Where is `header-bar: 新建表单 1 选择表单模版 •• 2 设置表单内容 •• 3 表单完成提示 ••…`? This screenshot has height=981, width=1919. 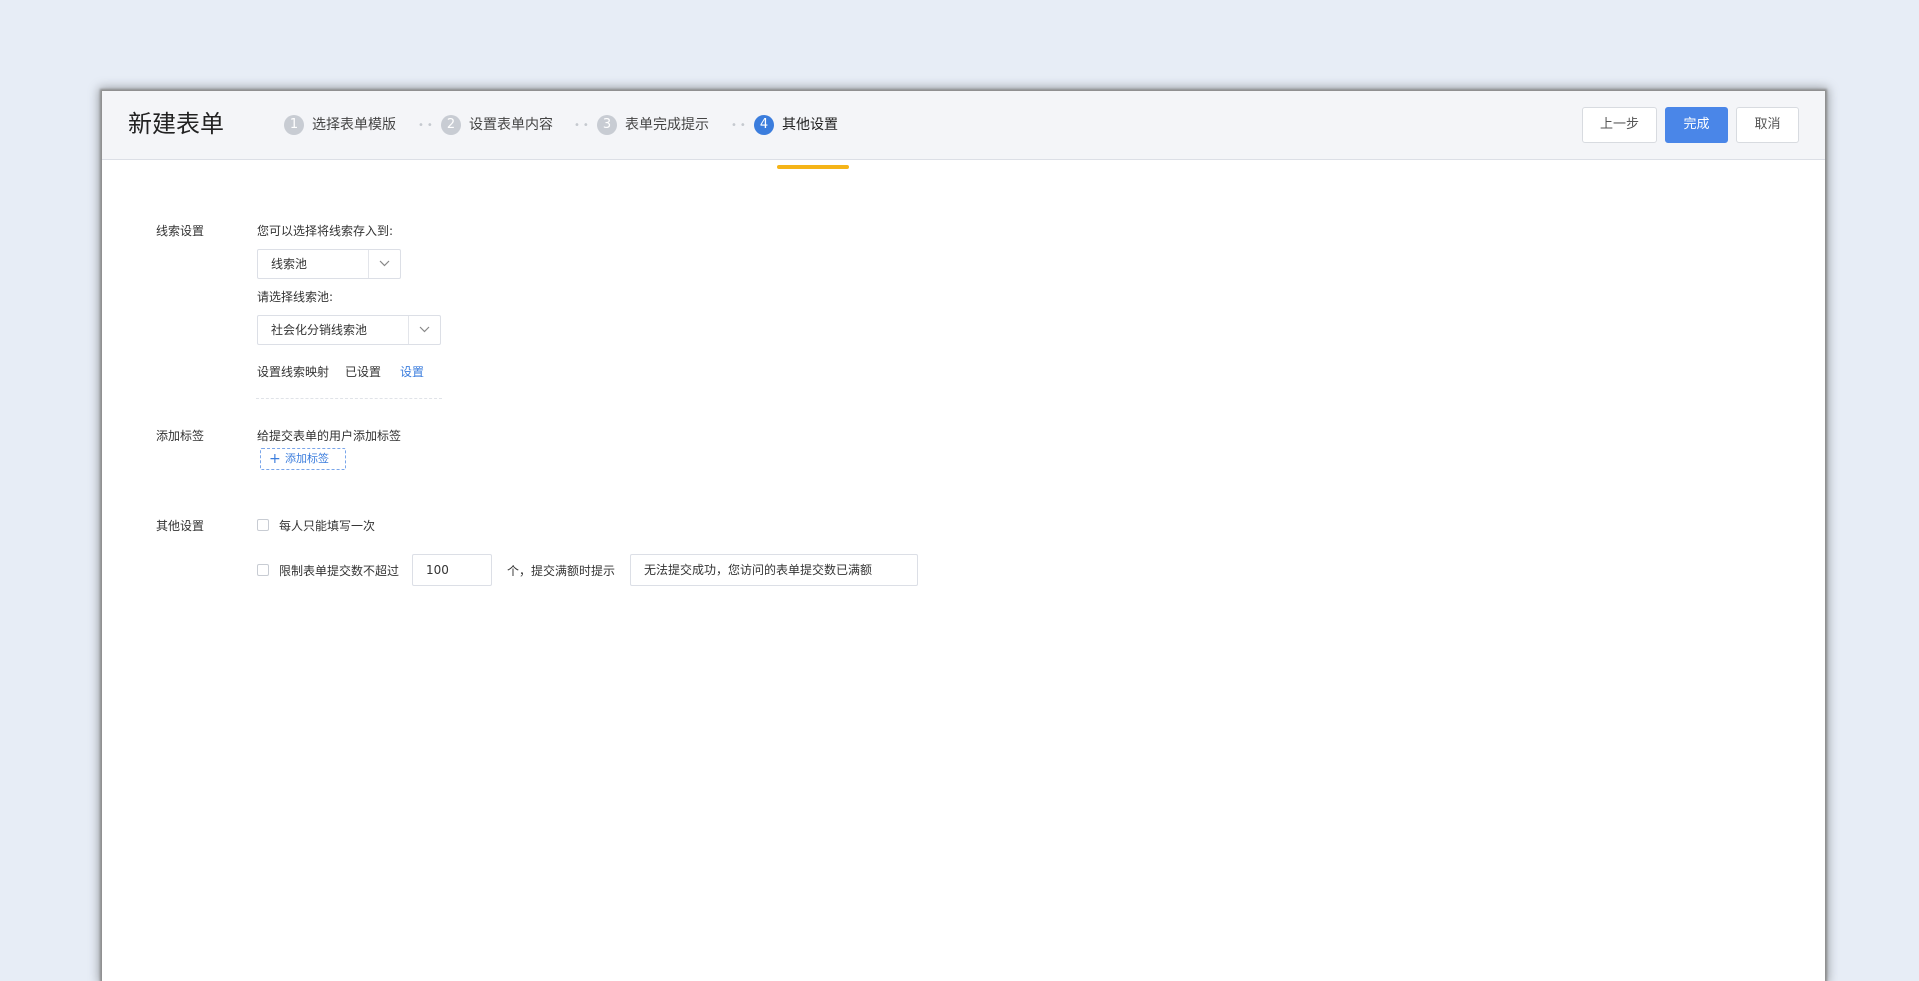 header-bar: 新建表单 1 选择表单模版 •• 2 设置表单内容 •• 3 表单完成提示 ••… is located at coordinates (963, 130).